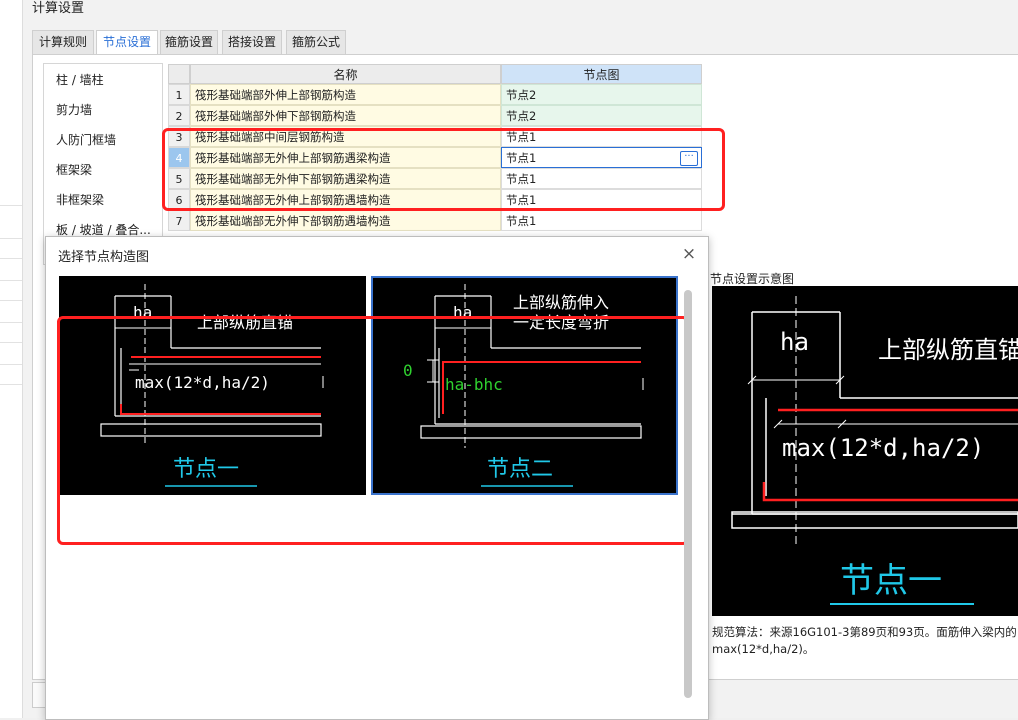  What do you see at coordinates (688, 494) in the screenshot?
I see `dialog-scrollbar` at bounding box center [688, 494].